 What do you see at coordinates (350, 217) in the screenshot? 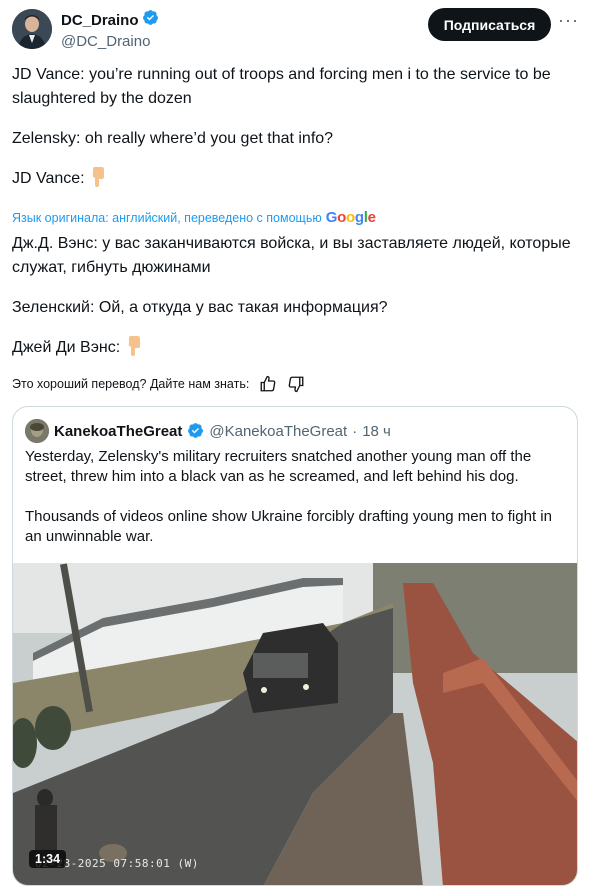
I see `google-logo: Google` at bounding box center [350, 217].